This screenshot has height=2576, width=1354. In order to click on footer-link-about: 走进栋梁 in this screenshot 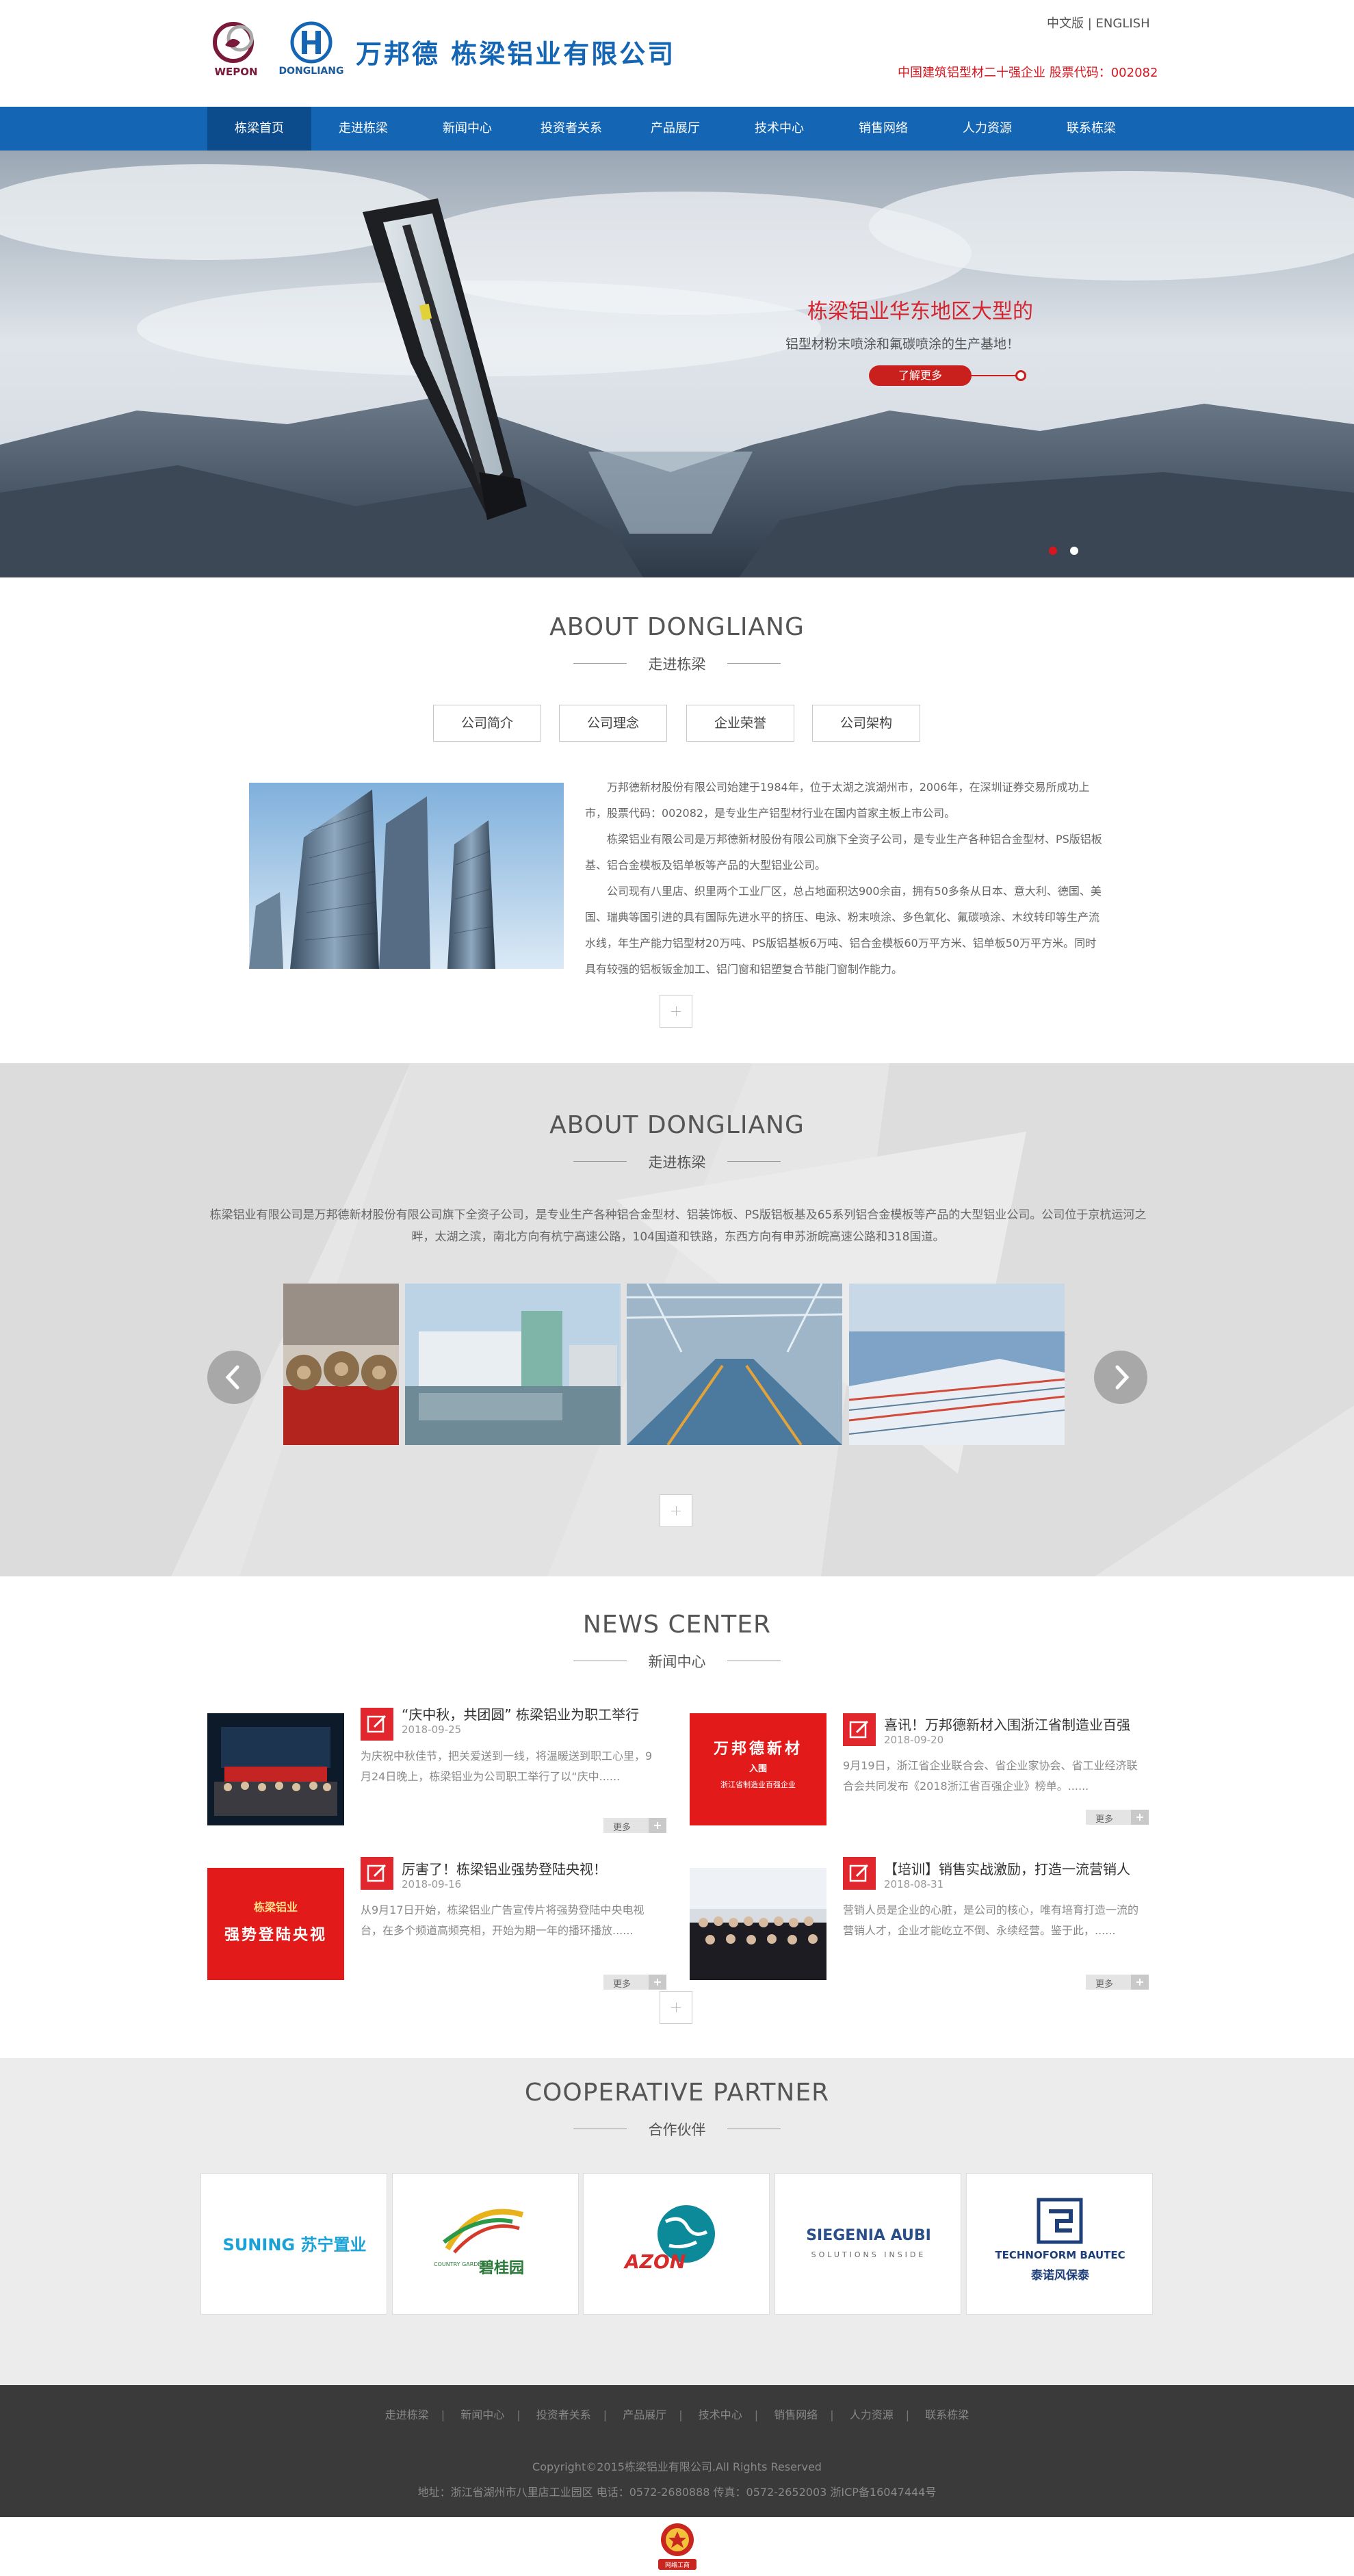, I will do `click(407, 2414)`.